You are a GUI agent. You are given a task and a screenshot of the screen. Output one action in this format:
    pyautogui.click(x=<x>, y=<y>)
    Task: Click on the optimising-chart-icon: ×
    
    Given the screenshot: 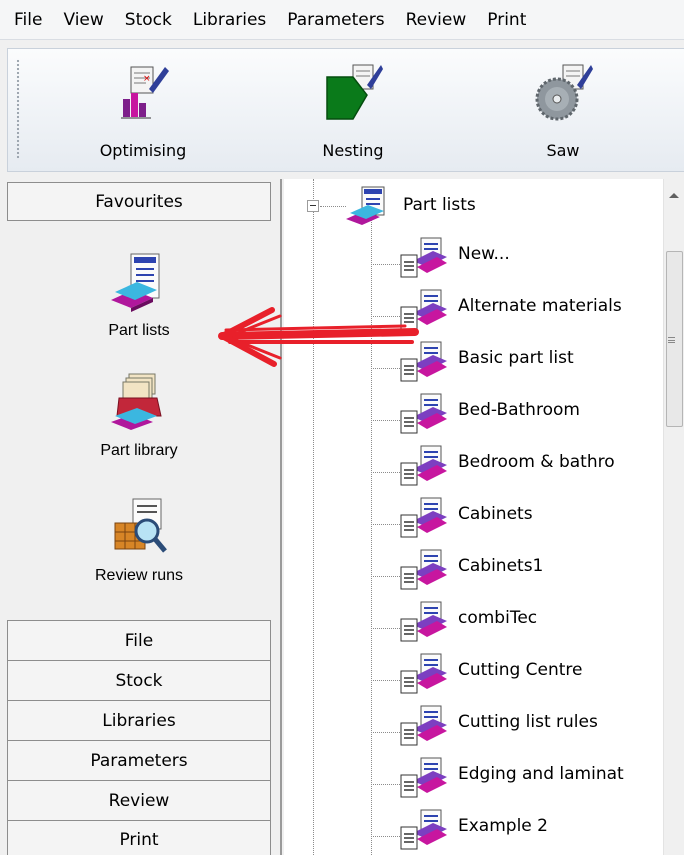 What is the action you would take?
    pyautogui.click(x=145, y=92)
    